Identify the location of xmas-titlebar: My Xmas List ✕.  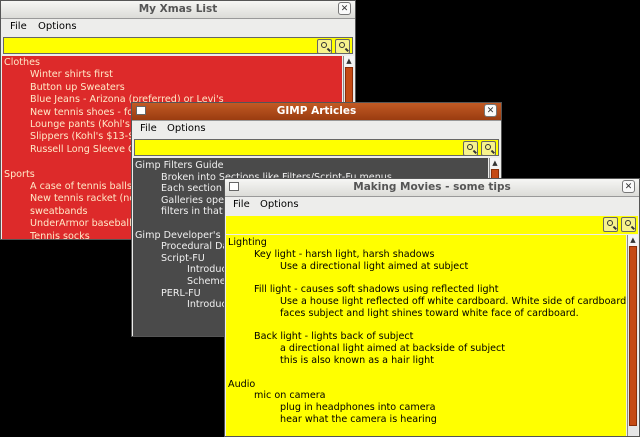
(178, 10).